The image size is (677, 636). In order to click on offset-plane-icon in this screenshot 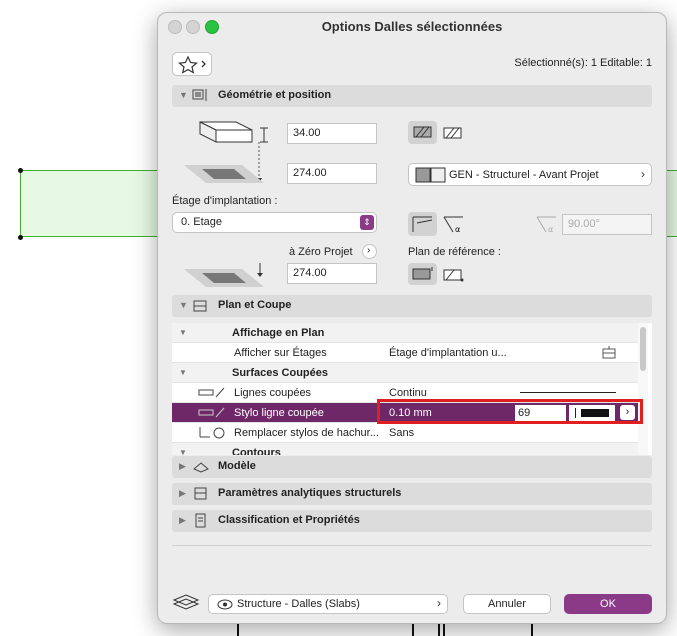, I will do `click(224, 174)`.